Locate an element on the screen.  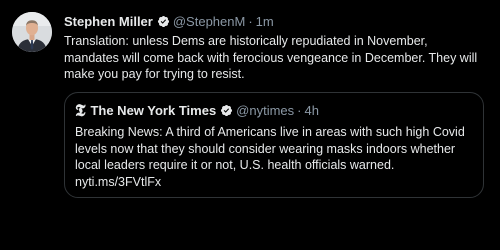
quoted-timestamp: 4h is located at coordinates (312, 110).